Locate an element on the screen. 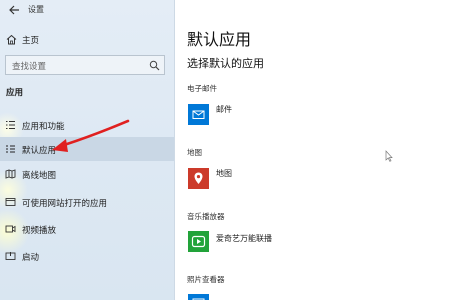  mail-icon is located at coordinates (198, 114).